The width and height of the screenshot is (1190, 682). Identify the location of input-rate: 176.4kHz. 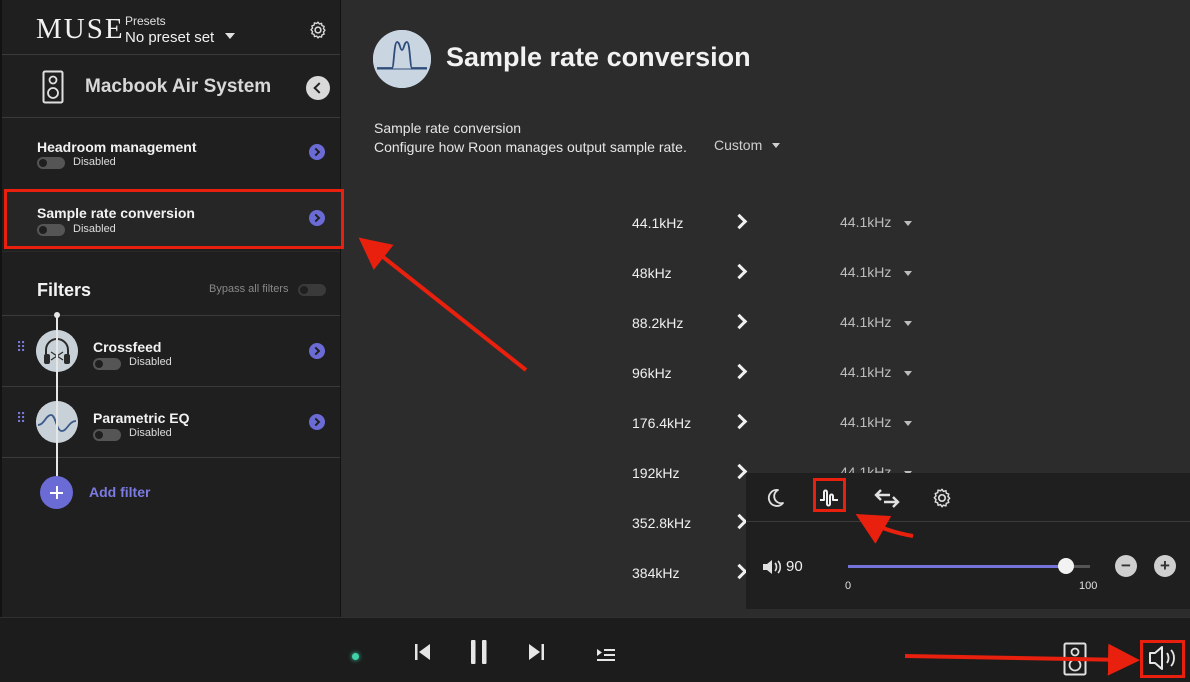
(662, 423).